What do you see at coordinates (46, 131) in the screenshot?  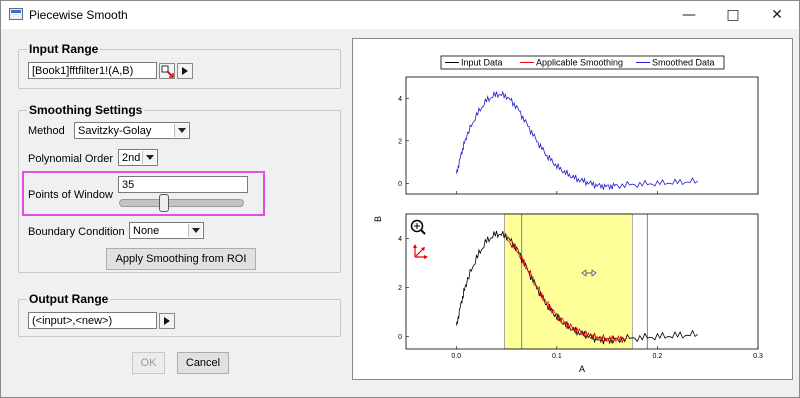 I see `method-label: Method` at bounding box center [46, 131].